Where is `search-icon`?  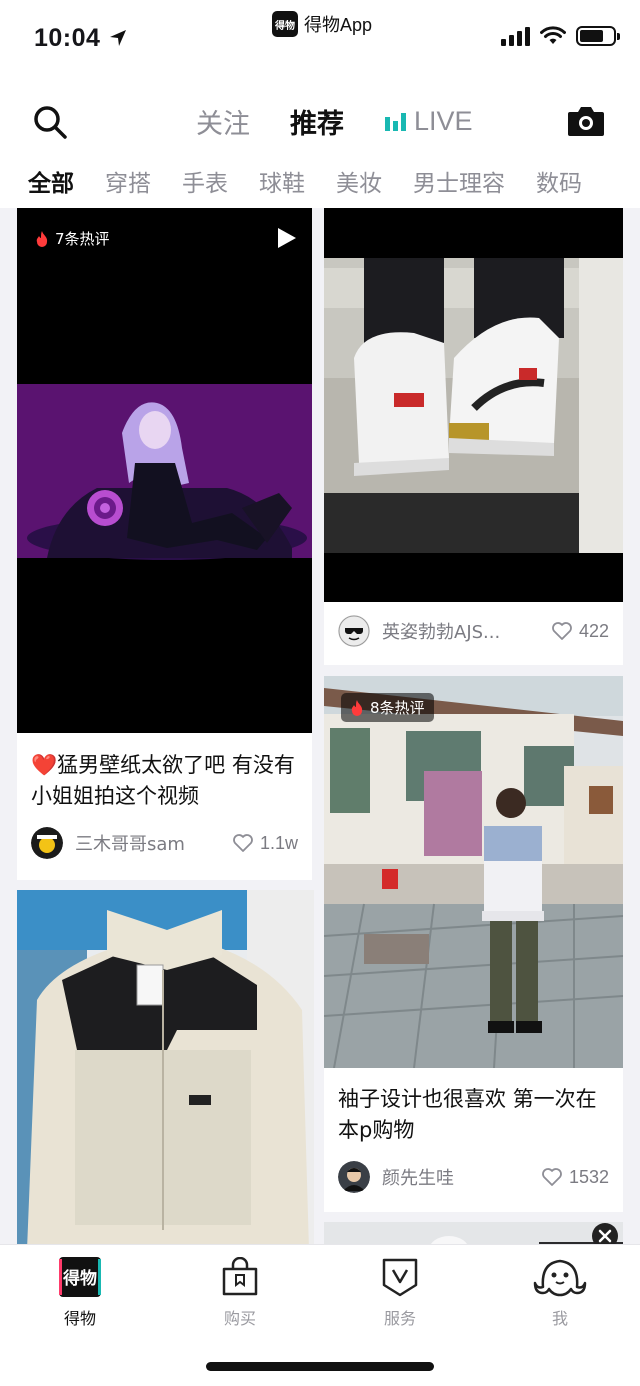 search-icon is located at coordinates (50, 122).